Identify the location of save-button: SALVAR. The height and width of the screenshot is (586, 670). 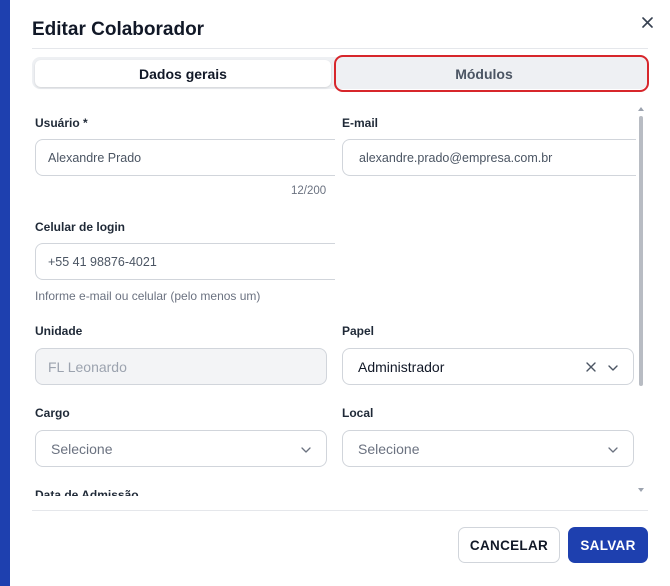
(608, 545).